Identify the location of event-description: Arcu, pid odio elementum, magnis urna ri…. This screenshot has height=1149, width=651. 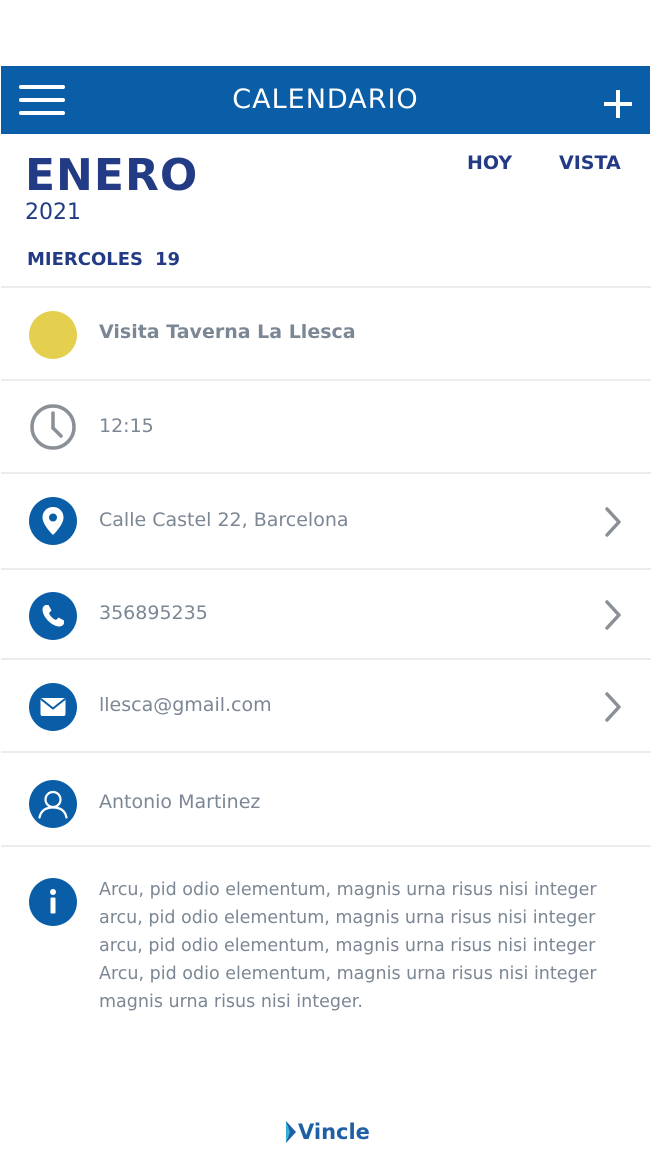
(348, 946).